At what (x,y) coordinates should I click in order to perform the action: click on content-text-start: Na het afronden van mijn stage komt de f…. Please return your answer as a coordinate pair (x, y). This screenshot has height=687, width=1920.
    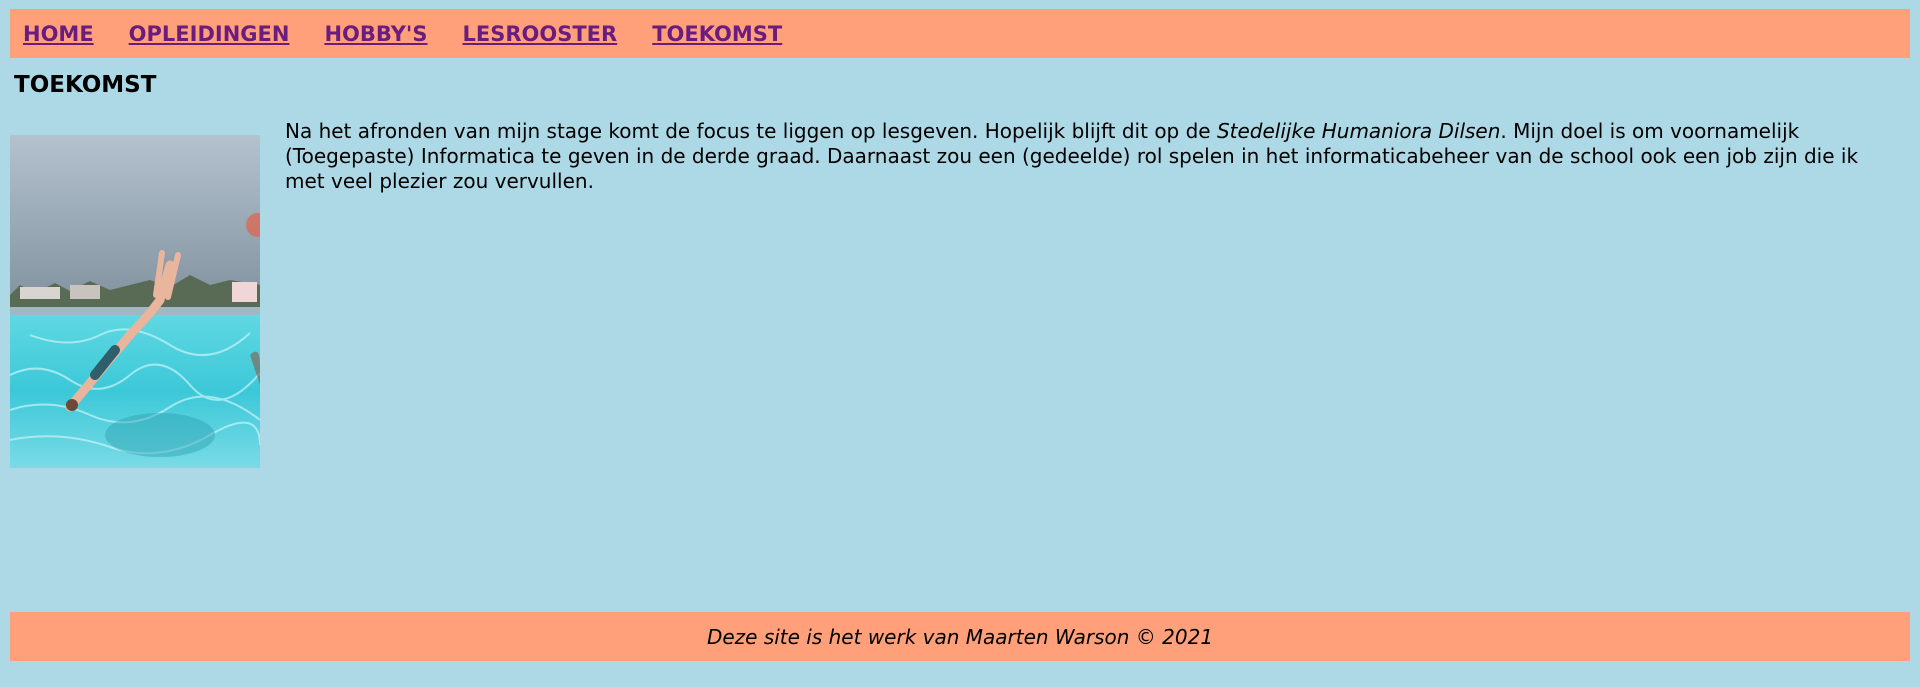
    Looking at the image, I should click on (751, 131).